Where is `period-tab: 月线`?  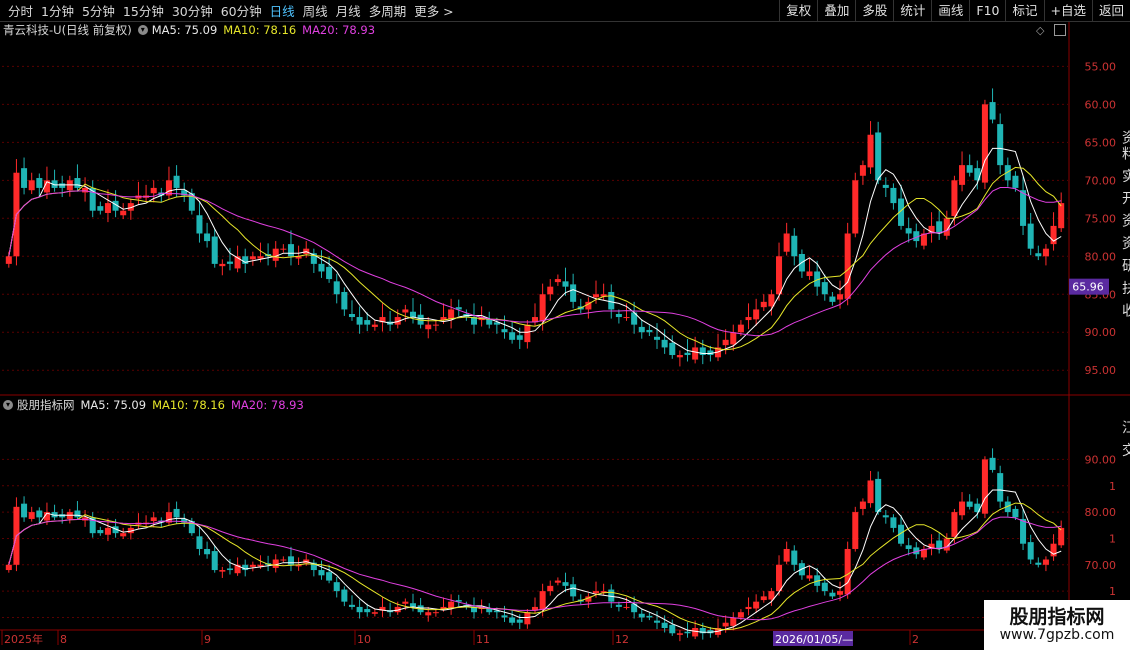
period-tab: 月线 is located at coordinates (348, 10).